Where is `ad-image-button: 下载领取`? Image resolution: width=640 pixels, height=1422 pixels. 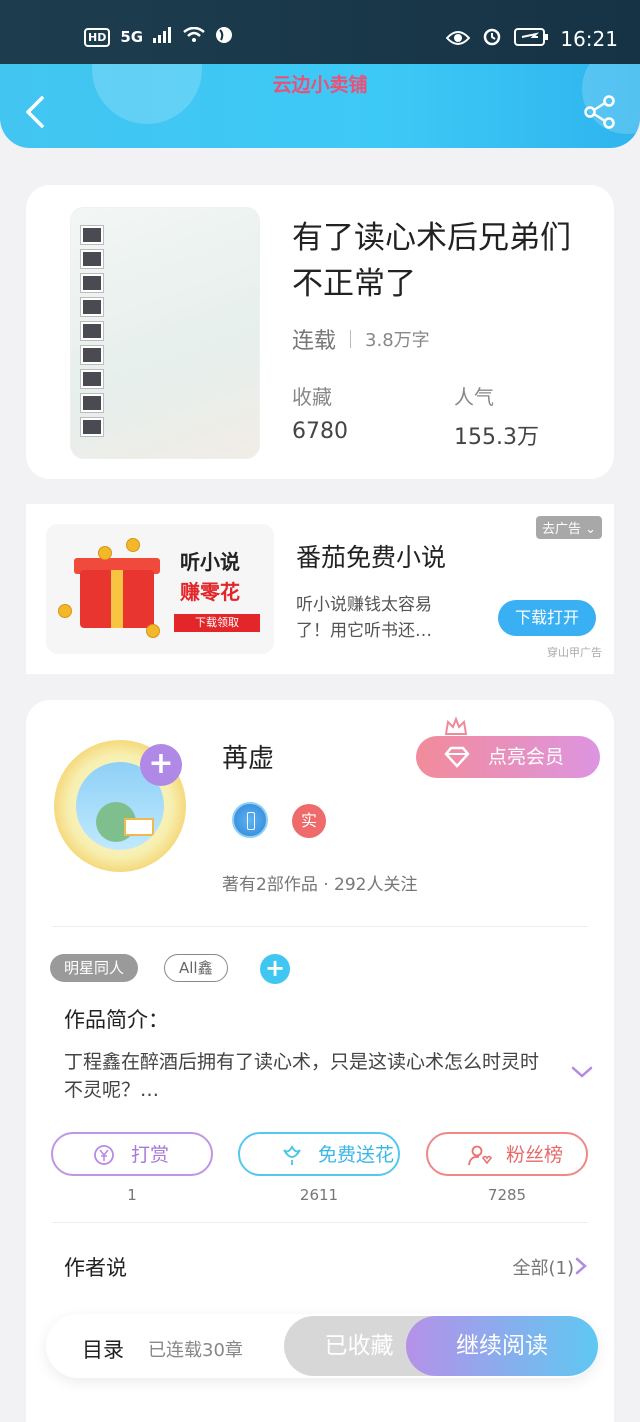
ad-image-button: 下载领取 is located at coordinates (217, 623).